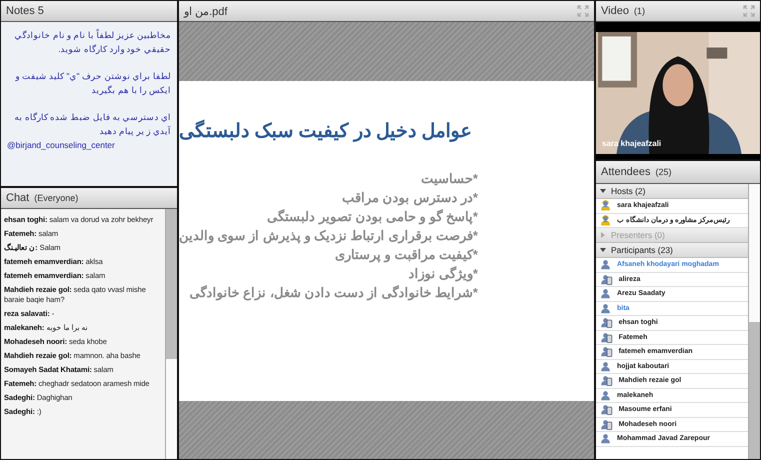  What do you see at coordinates (92, 42) in the screenshot?
I see `note-text: مخاطبين عزيز لطفاً با نام و نام خانوادگي حقيقي خود وارد كارگاه شويد.` at bounding box center [92, 42].